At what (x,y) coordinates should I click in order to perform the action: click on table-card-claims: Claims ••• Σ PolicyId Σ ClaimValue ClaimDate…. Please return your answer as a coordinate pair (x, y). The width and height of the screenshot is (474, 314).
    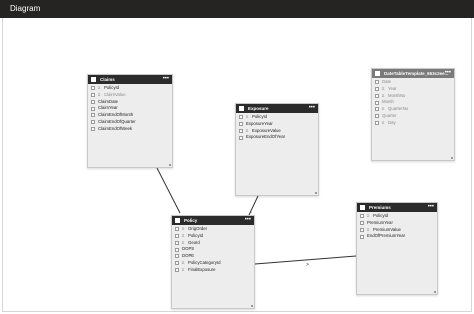
    Looking at the image, I should click on (130, 121).